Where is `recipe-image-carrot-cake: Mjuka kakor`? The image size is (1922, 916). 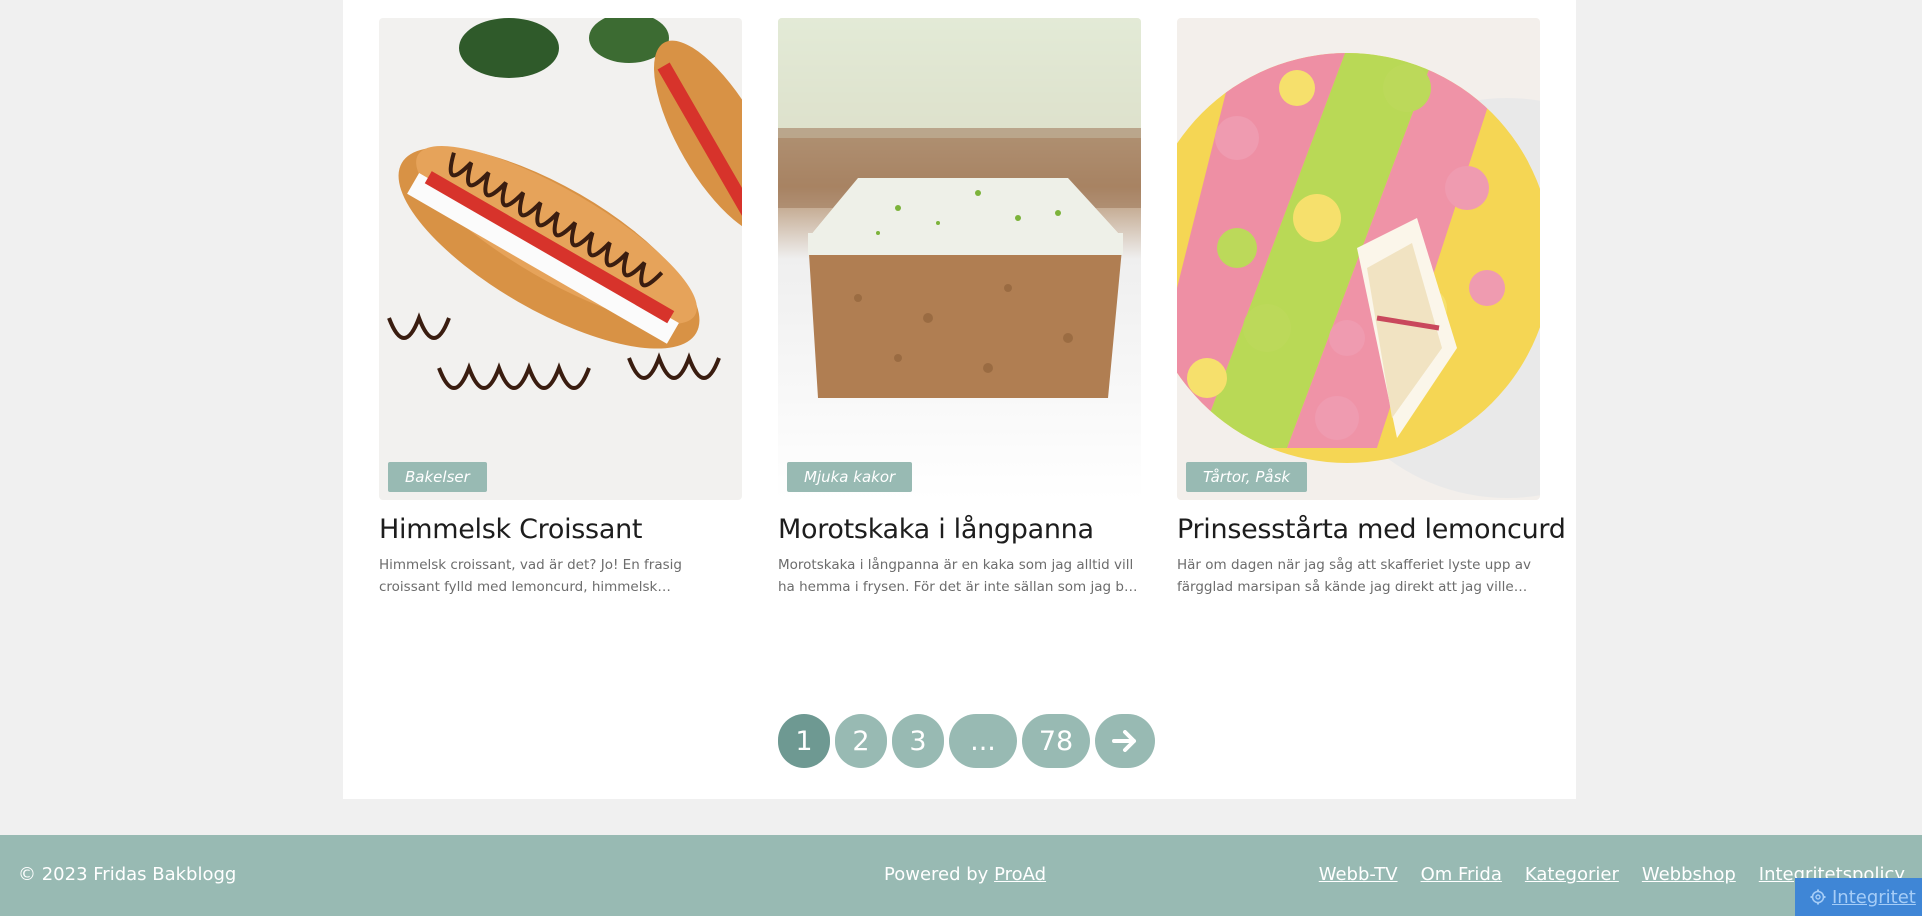
recipe-image-carrot-cake: Mjuka kakor is located at coordinates (959, 259).